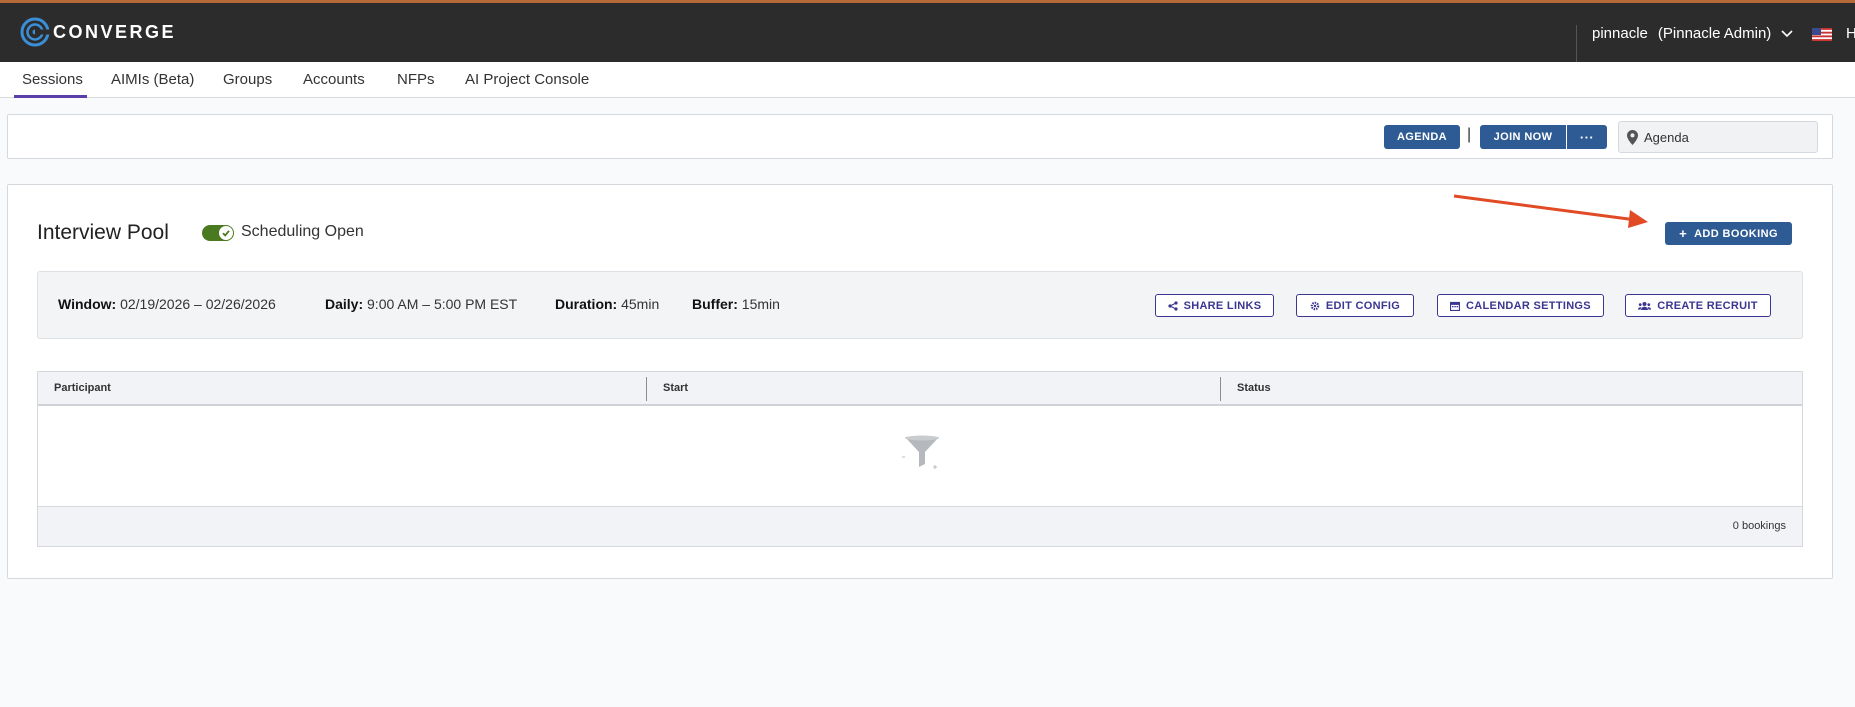  Describe the element at coordinates (1222, 305) in the screenshot. I see `share-links-label: SHARE LINKS` at that location.